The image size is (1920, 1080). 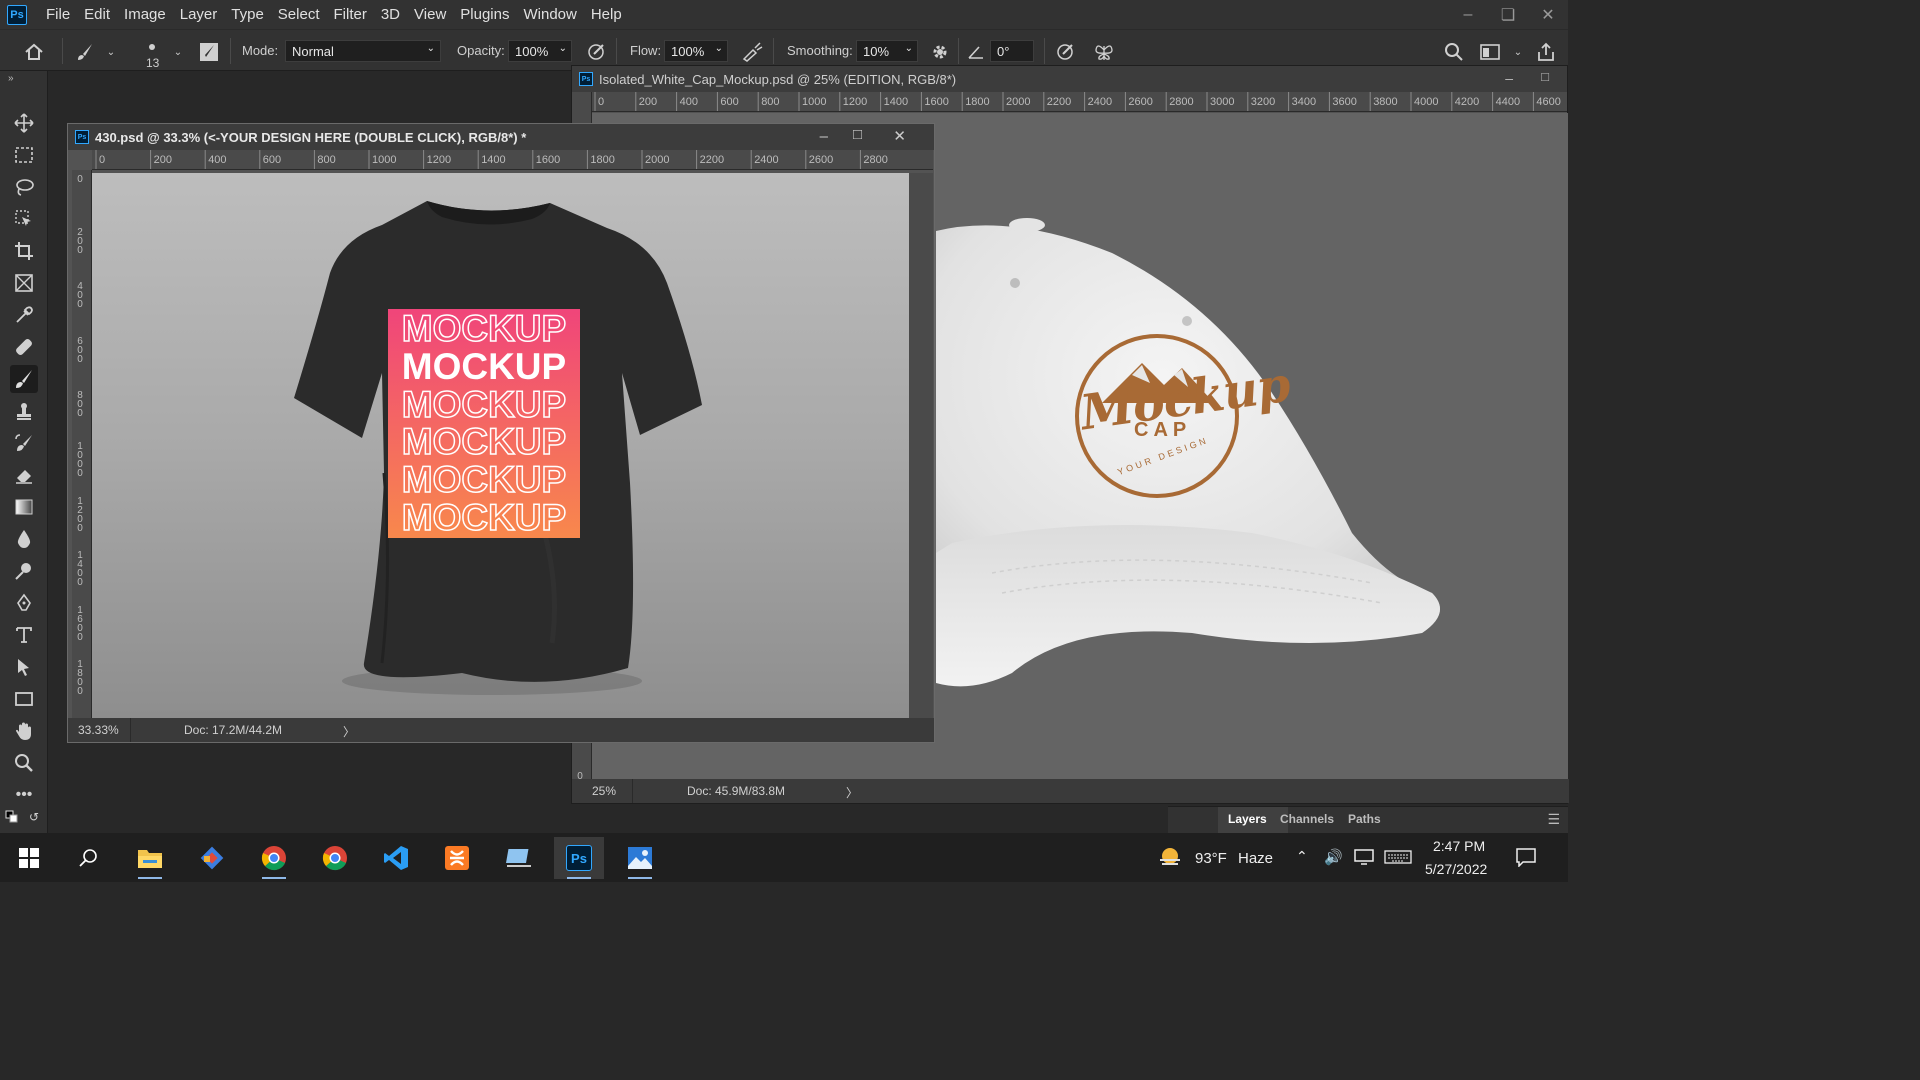 I want to click on crop-tool-icon, so click(x=24, y=251).